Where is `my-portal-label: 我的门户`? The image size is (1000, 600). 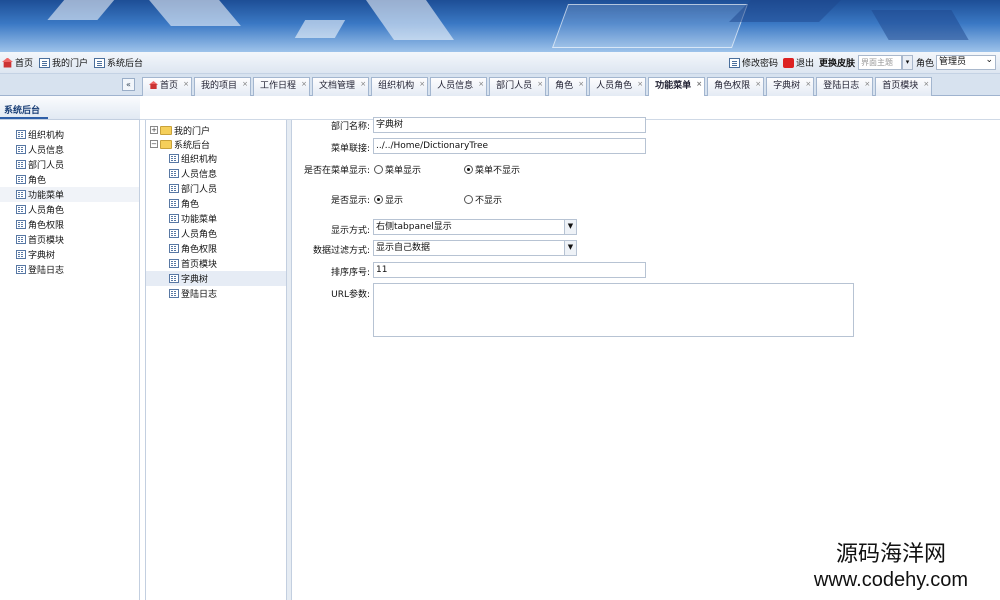
my-portal-label: 我的门户 is located at coordinates (70, 64).